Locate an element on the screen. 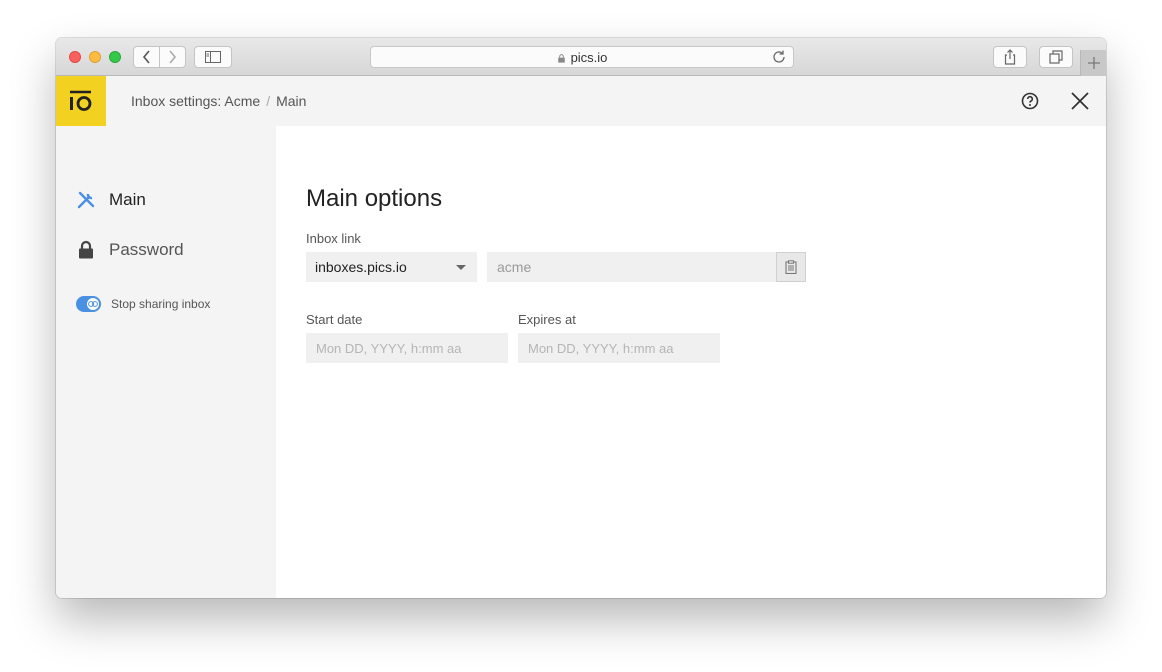 Image resolution: width=1162 pixels, height=672 pixels. page-title: Main options is located at coordinates (374, 199).